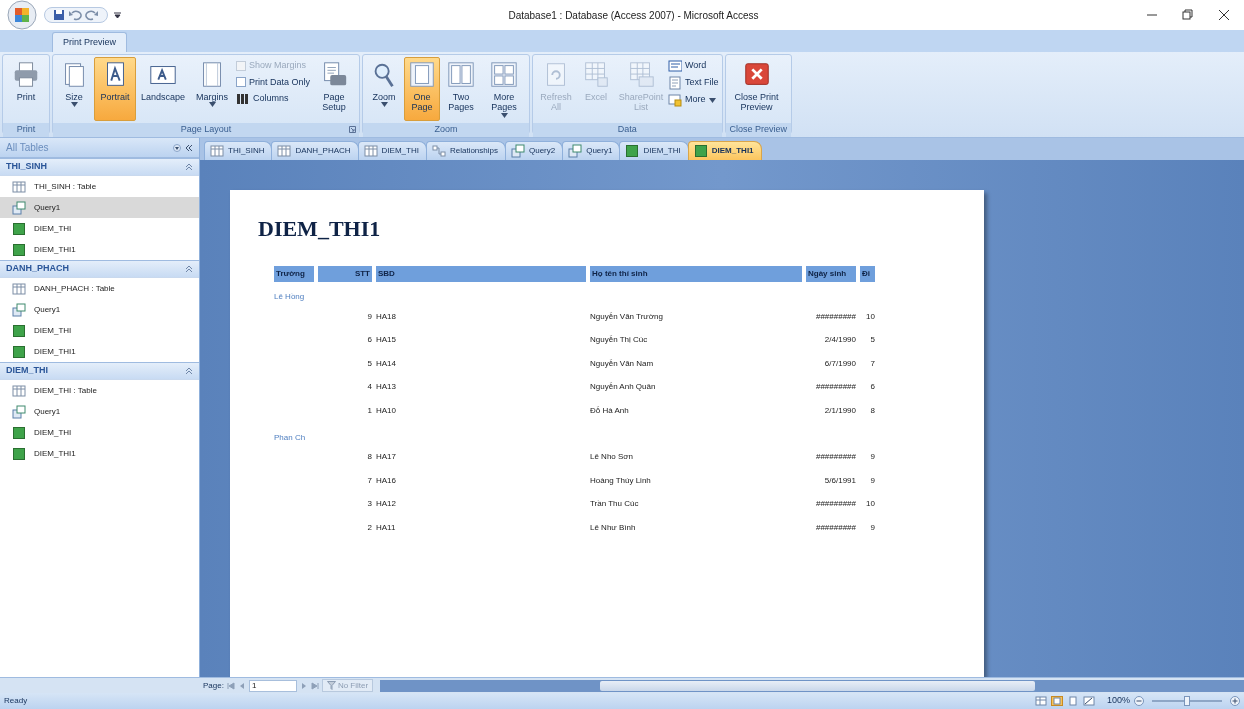 This screenshot has height=709, width=1244. Describe the element at coordinates (273, 99) in the screenshot. I see `ribbon-button: Columns` at that location.